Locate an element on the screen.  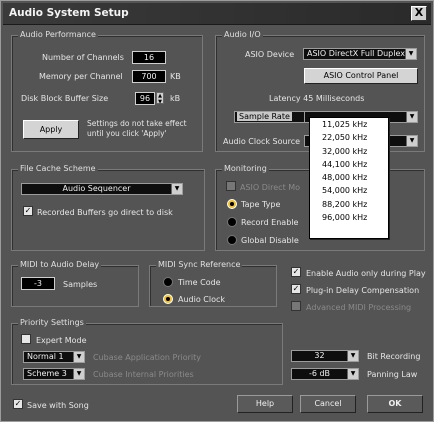
bit-recording-value: 32 is located at coordinates (319, 355).